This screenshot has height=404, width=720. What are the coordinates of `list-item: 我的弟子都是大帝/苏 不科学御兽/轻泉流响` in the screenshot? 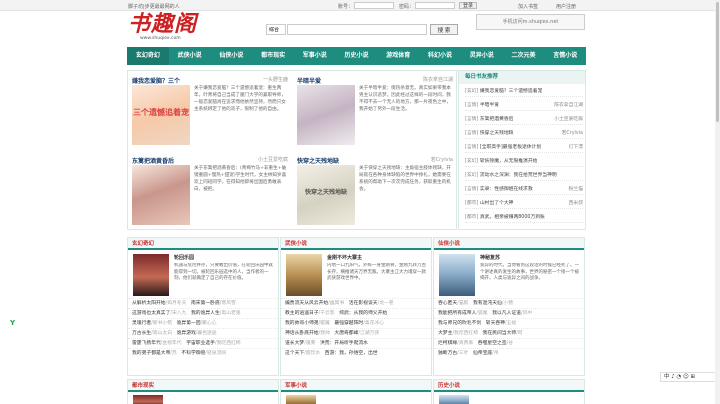 It's located at (203, 353).